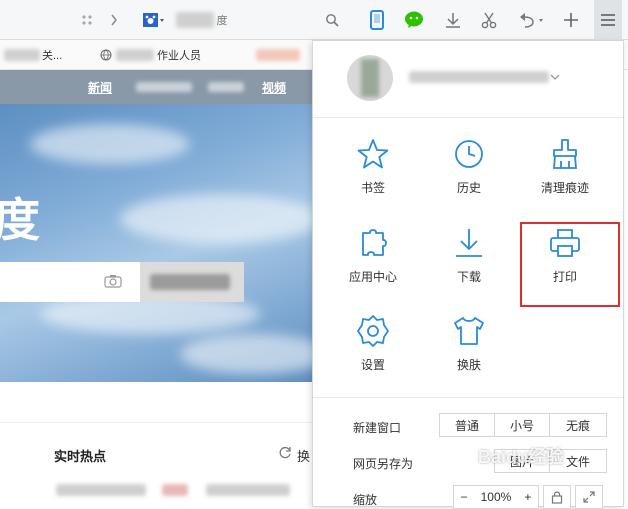 Image resolution: width=628 pixels, height=509 pixels. I want to click on menu-item-history: 历史, so click(469, 177).